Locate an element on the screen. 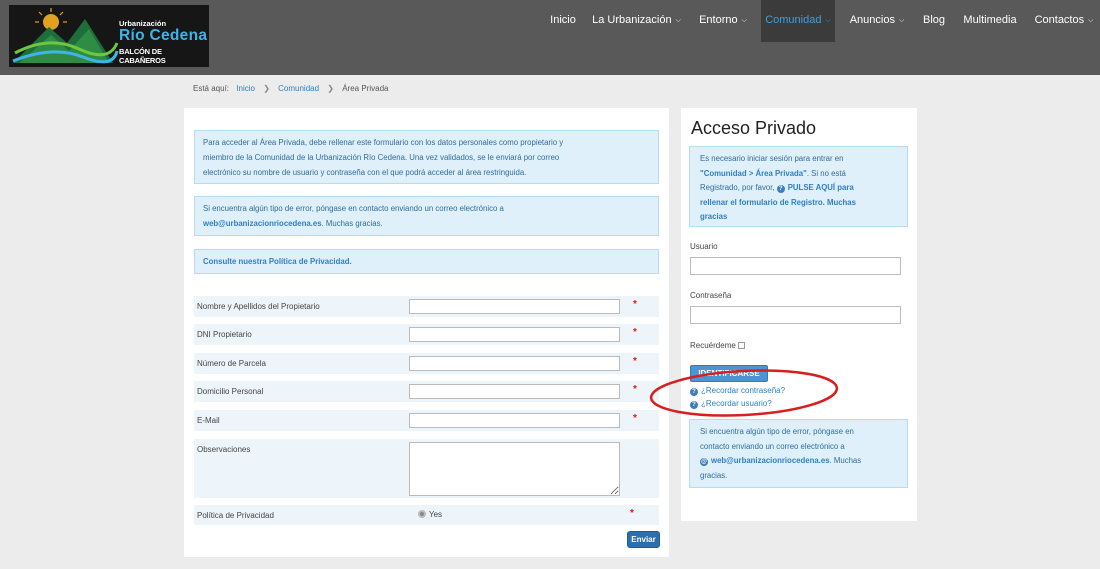  nav-item-inicio: Inicio is located at coordinates (563, 21).